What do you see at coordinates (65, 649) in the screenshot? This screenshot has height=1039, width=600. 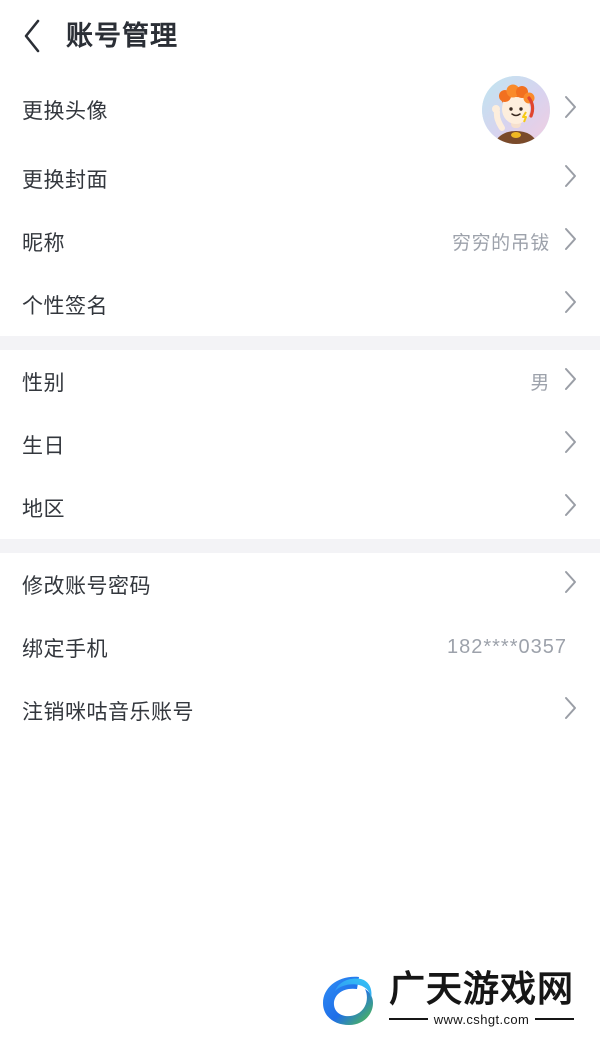 I see `row-label: 绑定手机` at bounding box center [65, 649].